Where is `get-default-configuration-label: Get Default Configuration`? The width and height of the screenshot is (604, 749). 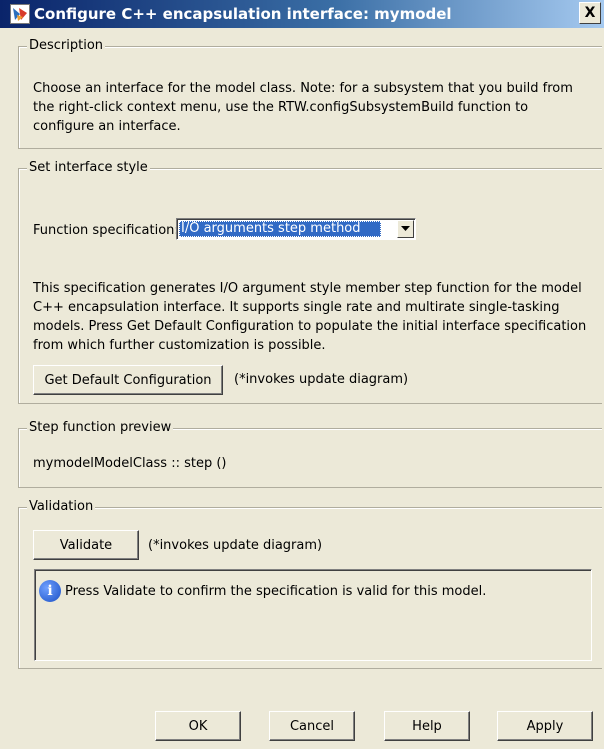
get-default-configuration-label: Get Default Configuration is located at coordinates (128, 380).